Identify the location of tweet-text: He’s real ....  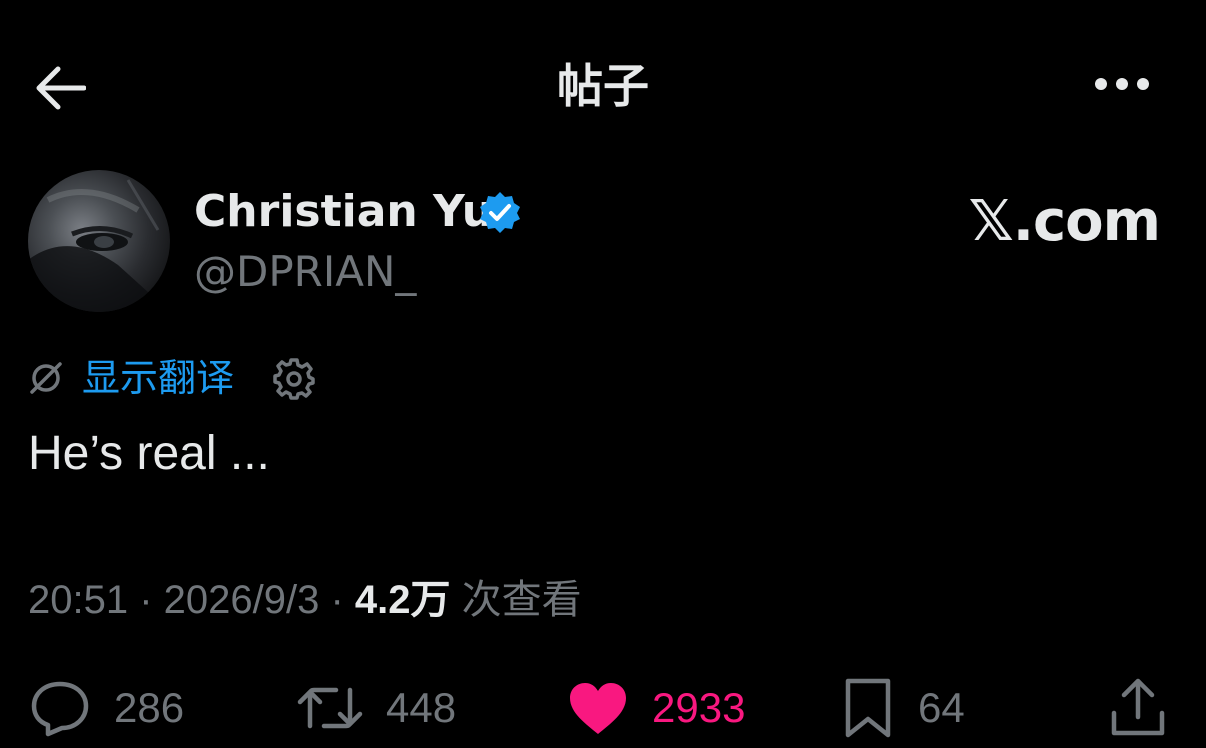
(149, 453).